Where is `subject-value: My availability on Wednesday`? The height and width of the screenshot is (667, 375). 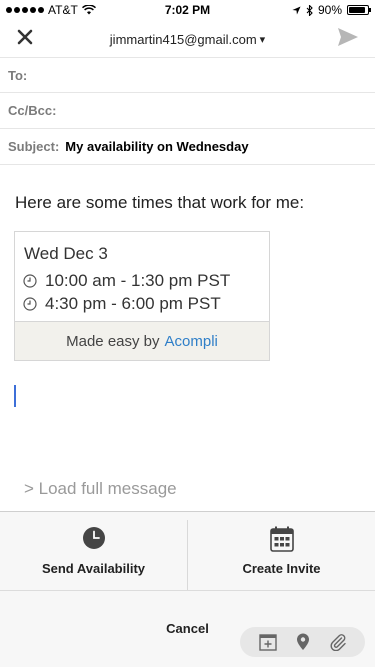
subject-value: My availability on Wednesday is located at coordinates (156, 146).